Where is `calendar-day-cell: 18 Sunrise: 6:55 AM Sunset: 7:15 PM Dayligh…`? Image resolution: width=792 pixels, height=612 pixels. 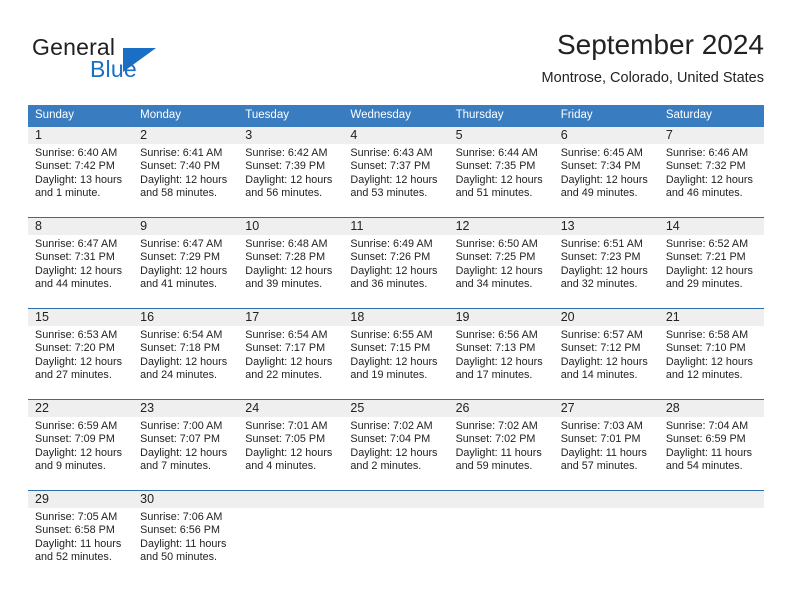 calendar-day-cell: 18 Sunrise: 6:55 AM Sunset: 7:15 PM Dayligh… is located at coordinates (396, 354).